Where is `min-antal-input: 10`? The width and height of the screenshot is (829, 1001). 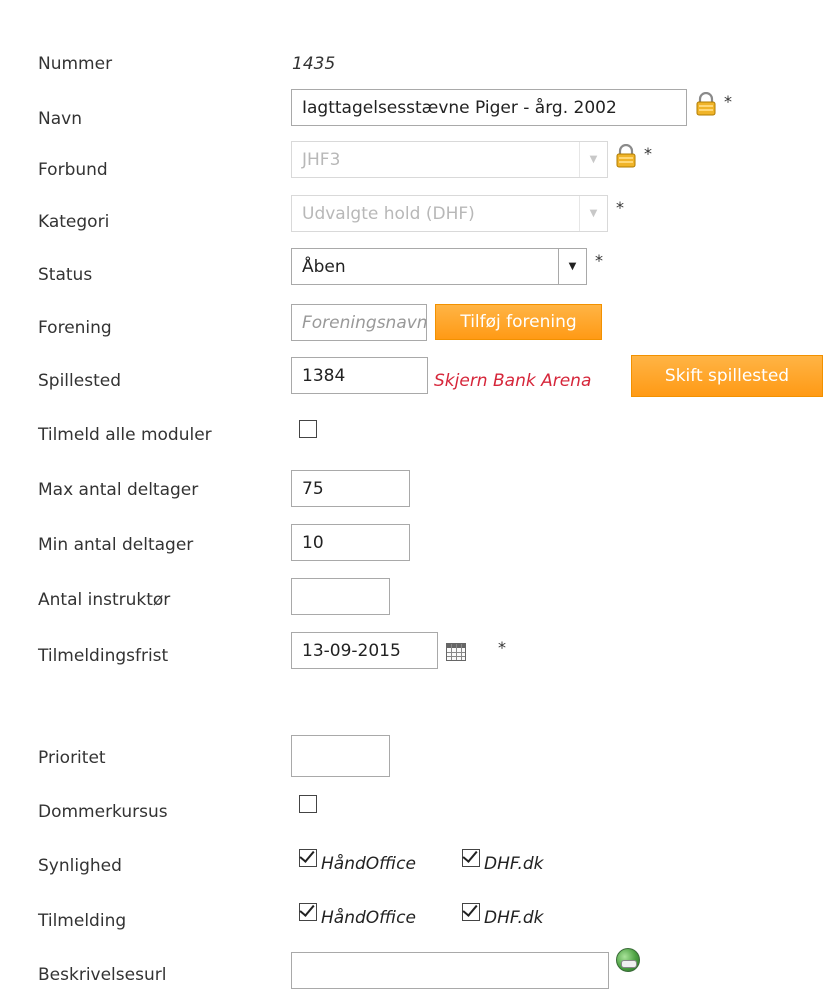 min-antal-input: 10 is located at coordinates (350, 542).